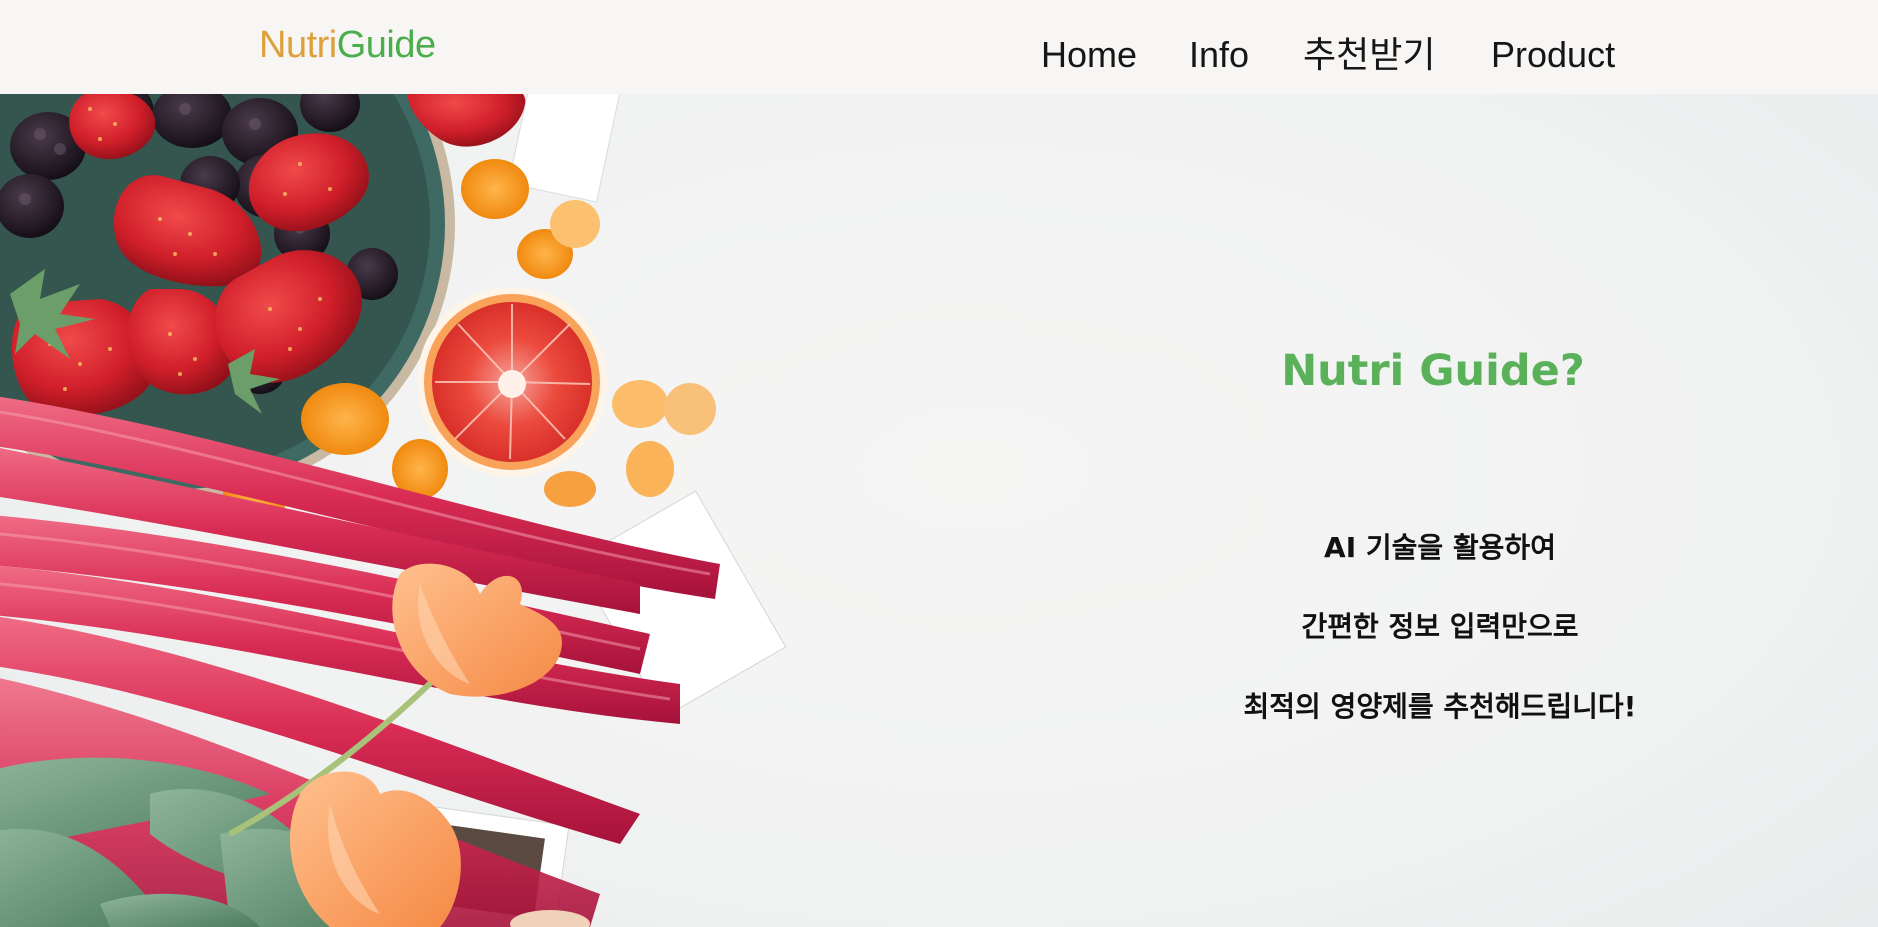 Image resolution: width=1878 pixels, height=927 pixels. I want to click on logo-text-guide: Guide, so click(386, 45).